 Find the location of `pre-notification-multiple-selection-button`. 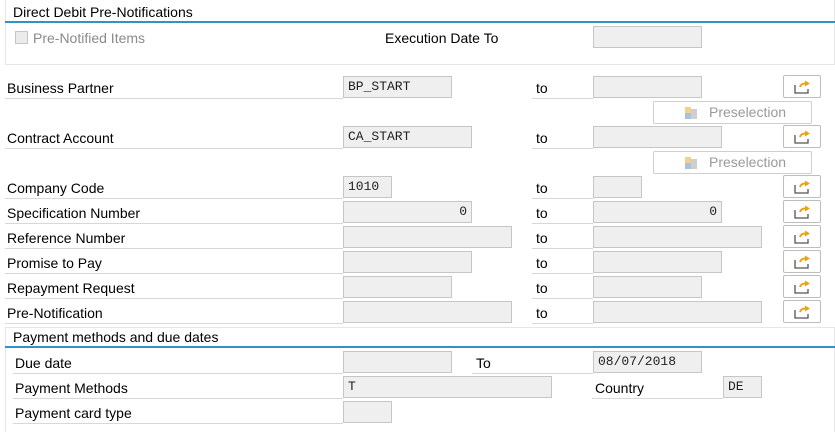

pre-notification-multiple-selection-button is located at coordinates (802, 311).